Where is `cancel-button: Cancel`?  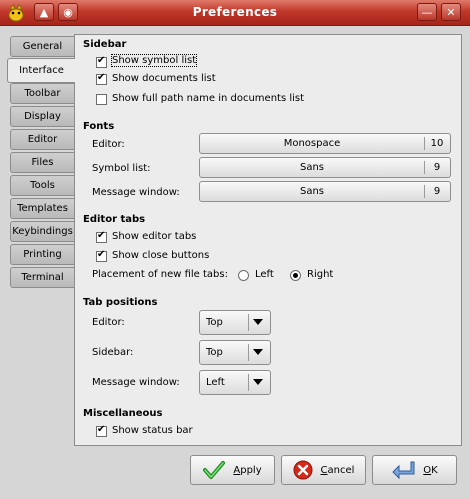 cancel-button: Cancel is located at coordinates (323, 470).